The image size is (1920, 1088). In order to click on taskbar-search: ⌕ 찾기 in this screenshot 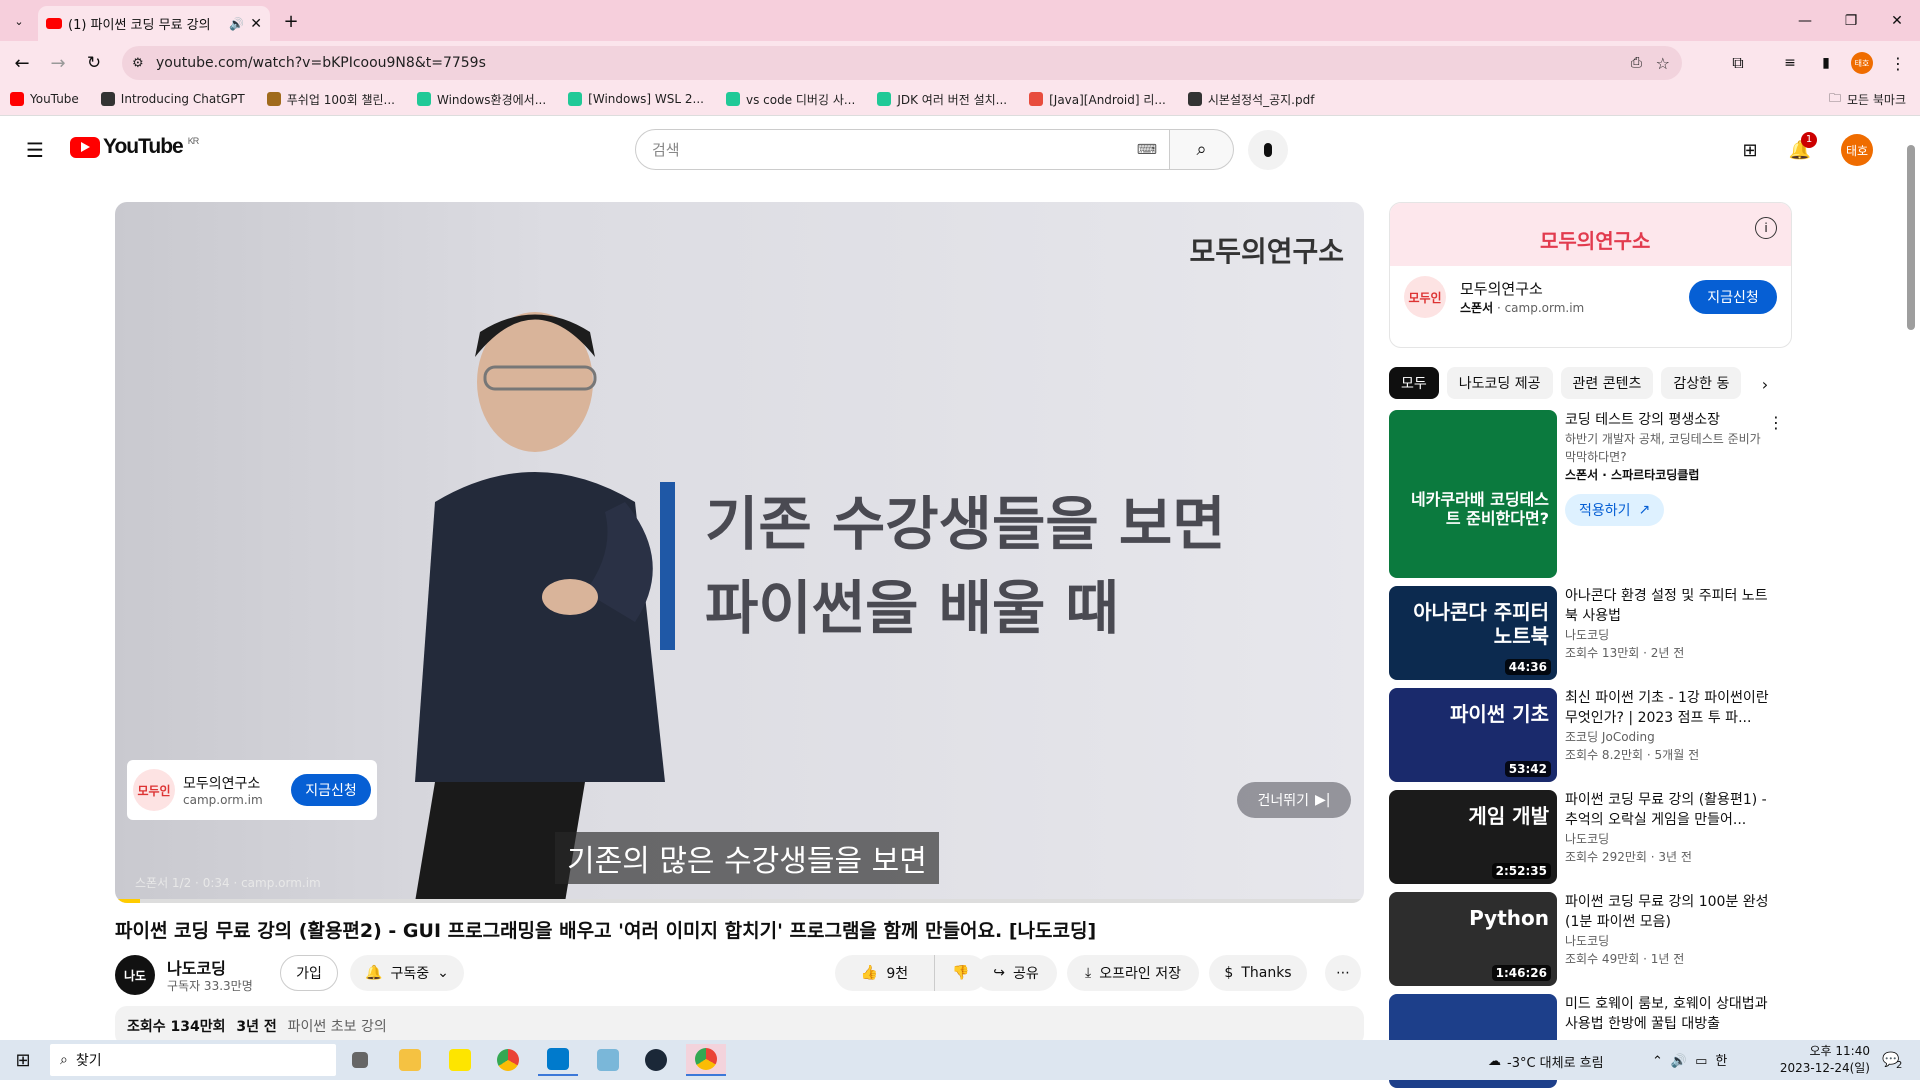, I will do `click(193, 1060)`.